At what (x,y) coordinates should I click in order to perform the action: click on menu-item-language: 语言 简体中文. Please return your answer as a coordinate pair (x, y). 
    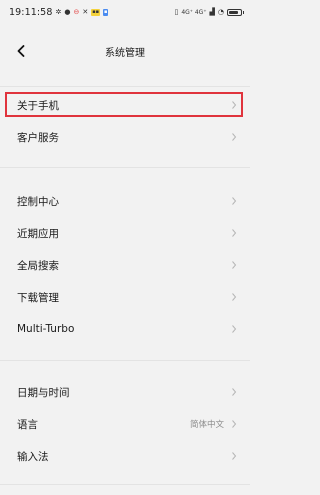
    Looking at the image, I should click on (125, 424).